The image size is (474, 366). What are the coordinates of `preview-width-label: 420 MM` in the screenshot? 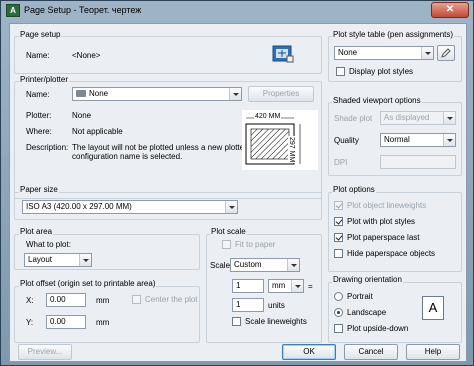 It's located at (268, 116).